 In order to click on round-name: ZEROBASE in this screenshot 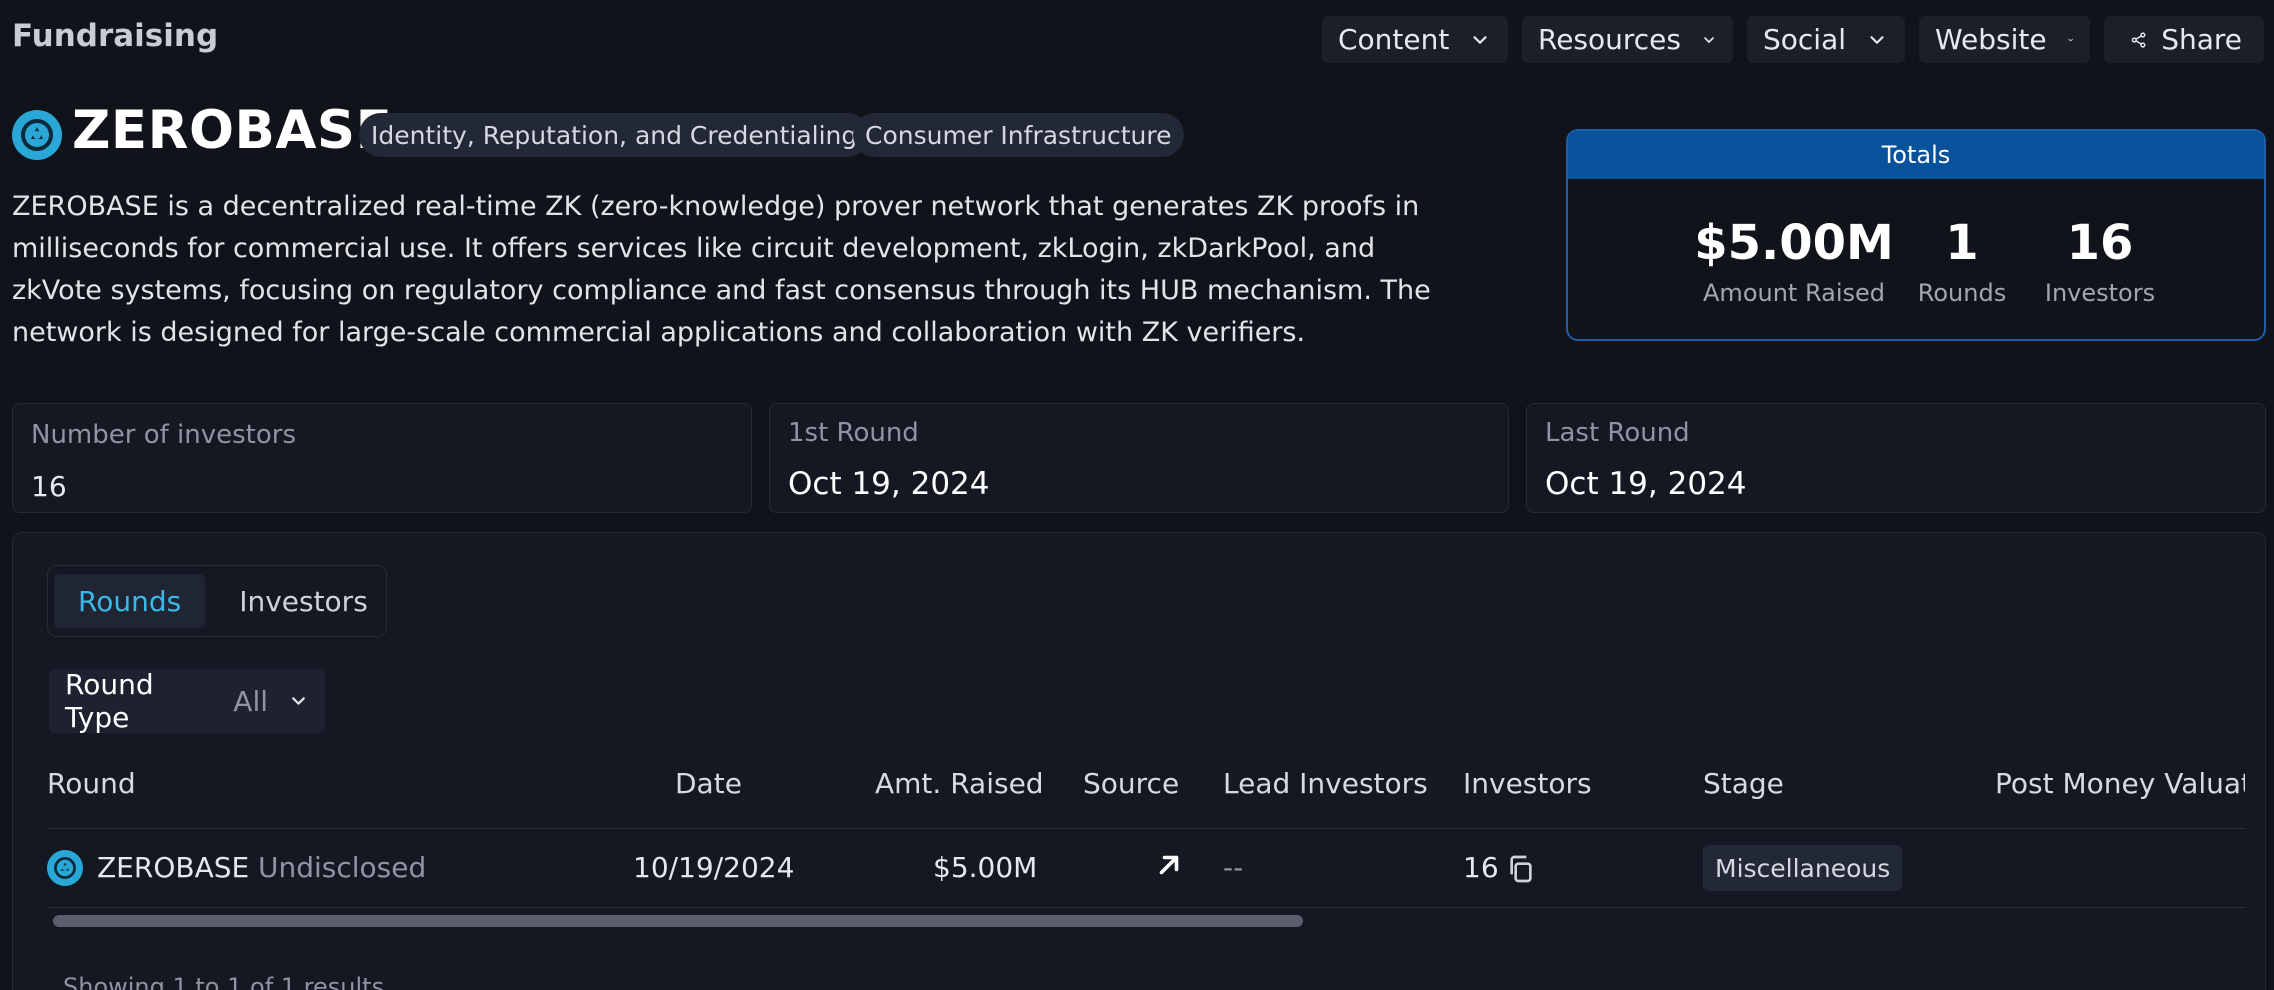, I will do `click(173, 867)`.